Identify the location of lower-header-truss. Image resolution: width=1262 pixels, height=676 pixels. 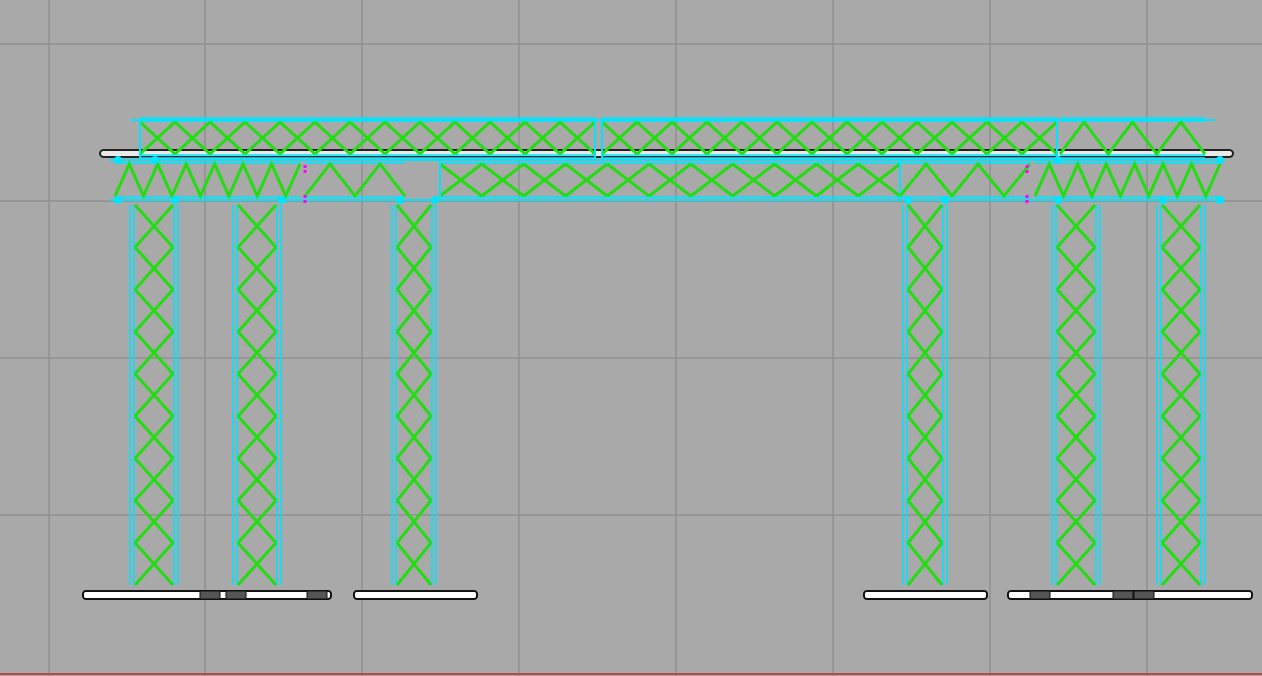
(667, 180).